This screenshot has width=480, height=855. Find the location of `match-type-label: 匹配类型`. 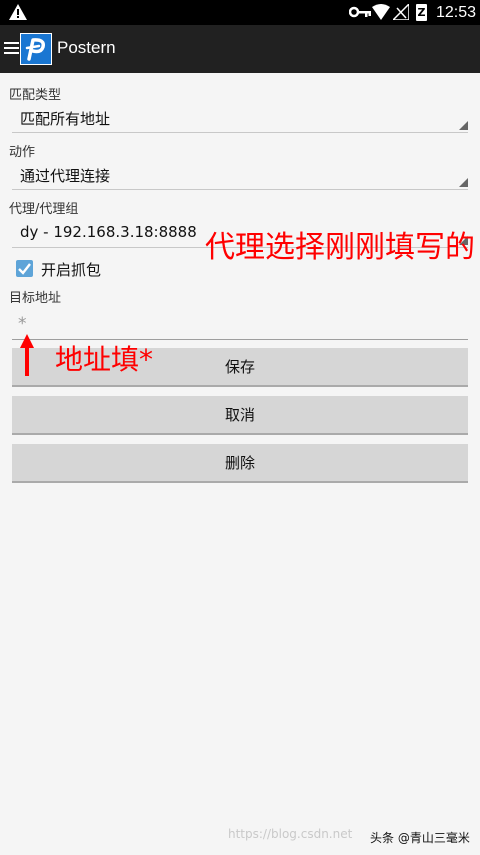

match-type-label: 匹配类型 is located at coordinates (35, 95).